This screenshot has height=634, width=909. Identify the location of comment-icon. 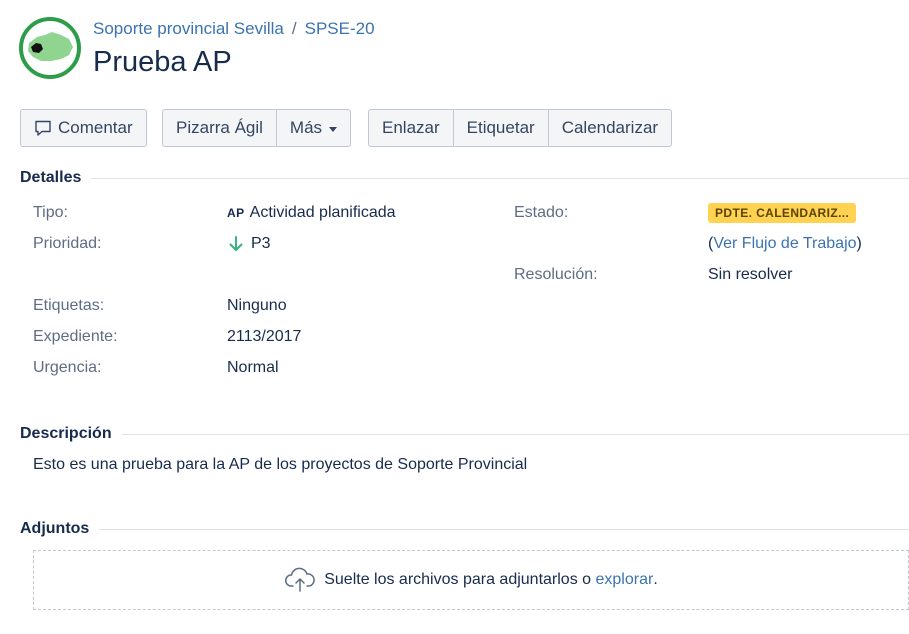
(43, 128).